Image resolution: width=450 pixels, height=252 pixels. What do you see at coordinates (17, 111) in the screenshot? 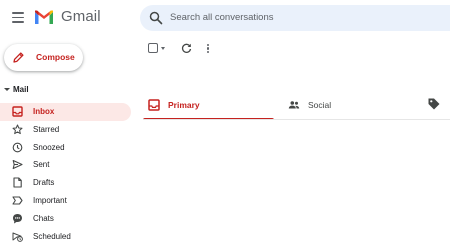
I see `inbox-icon` at bounding box center [17, 111].